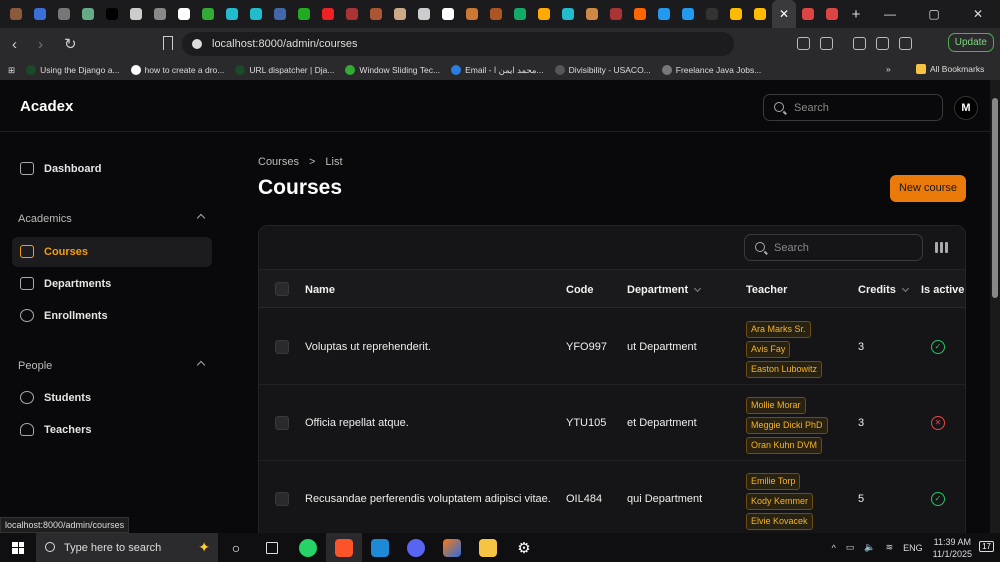 The width and height of the screenshot is (1000, 562). What do you see at coordinates (913, 548) in the screenshot?
I see `language-indicator: ENG` at bounding box center [913, 548].